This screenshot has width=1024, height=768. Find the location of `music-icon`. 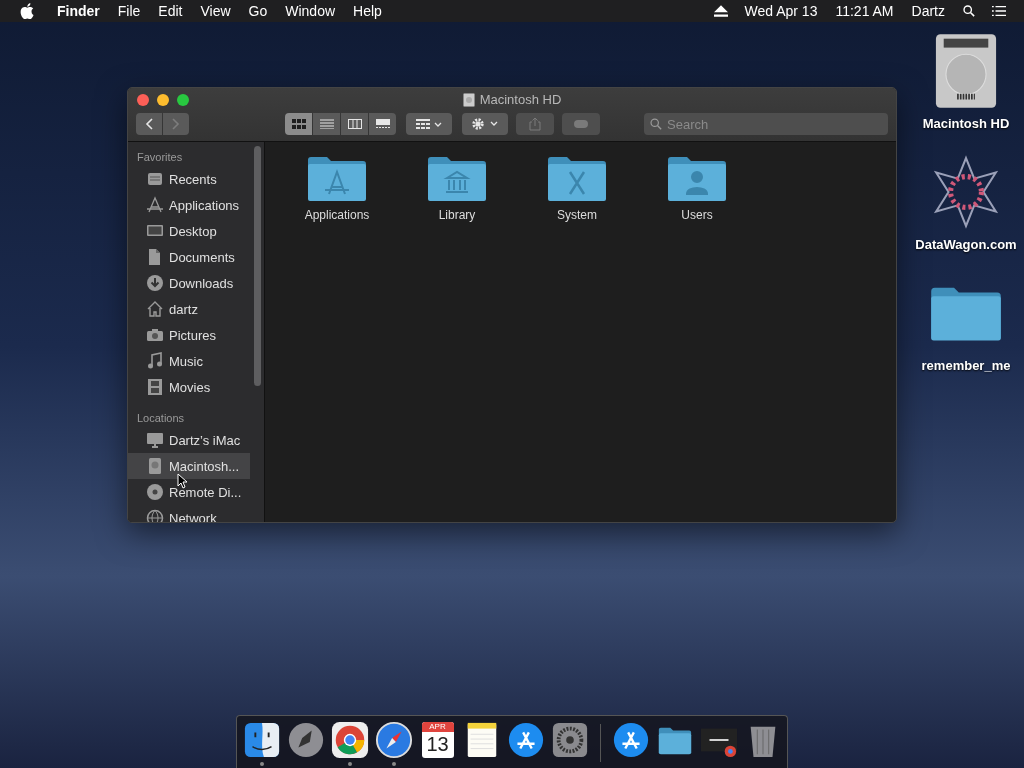

music-icon is located at coordinates (155, 361).